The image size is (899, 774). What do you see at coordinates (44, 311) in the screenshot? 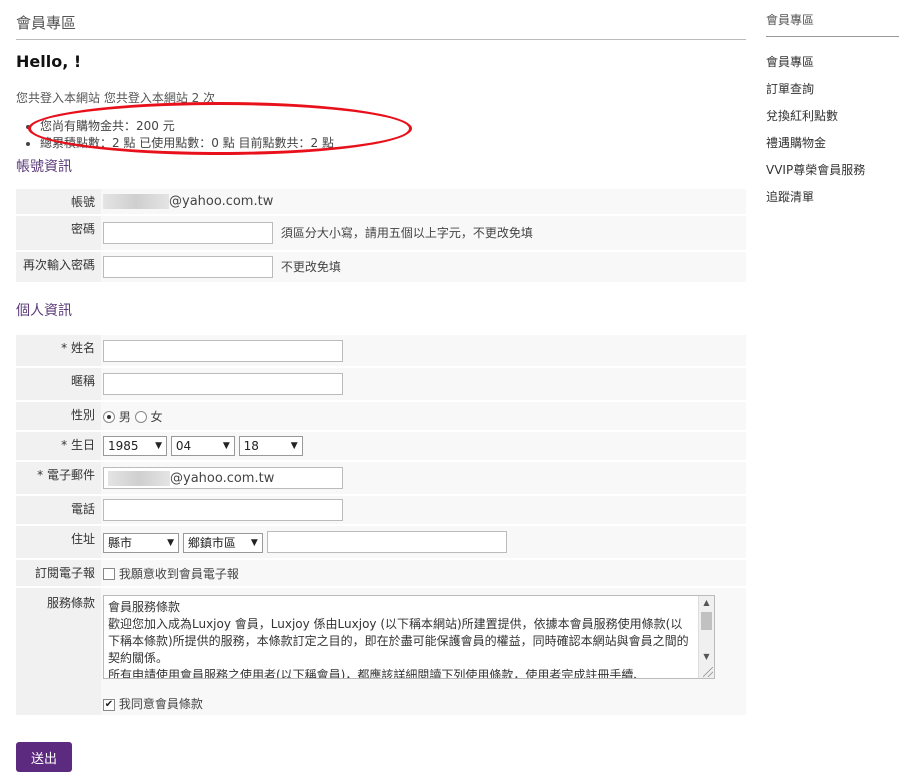
I see `personal-section-title: 個人資訊` at bounding box center [44, 311].